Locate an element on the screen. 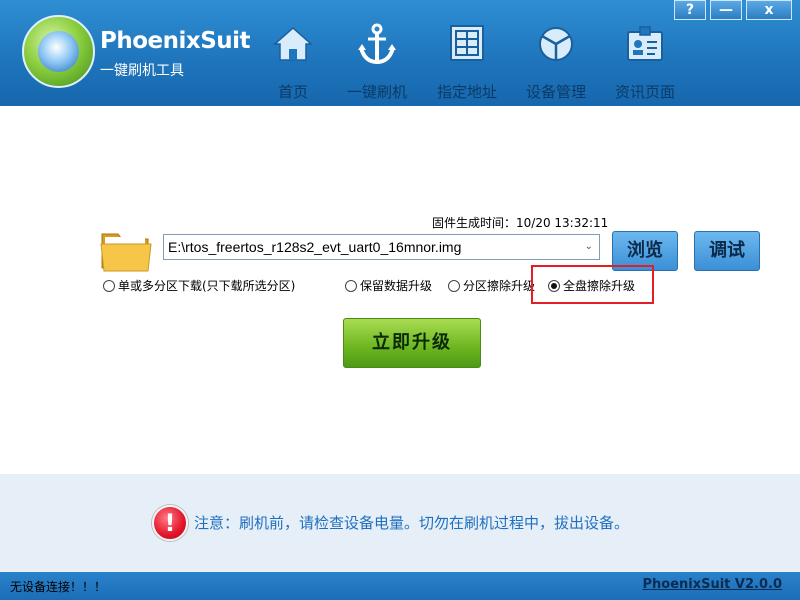 The image size is (800, 600). radio-partition-erase is located at coordinates (454, 285).